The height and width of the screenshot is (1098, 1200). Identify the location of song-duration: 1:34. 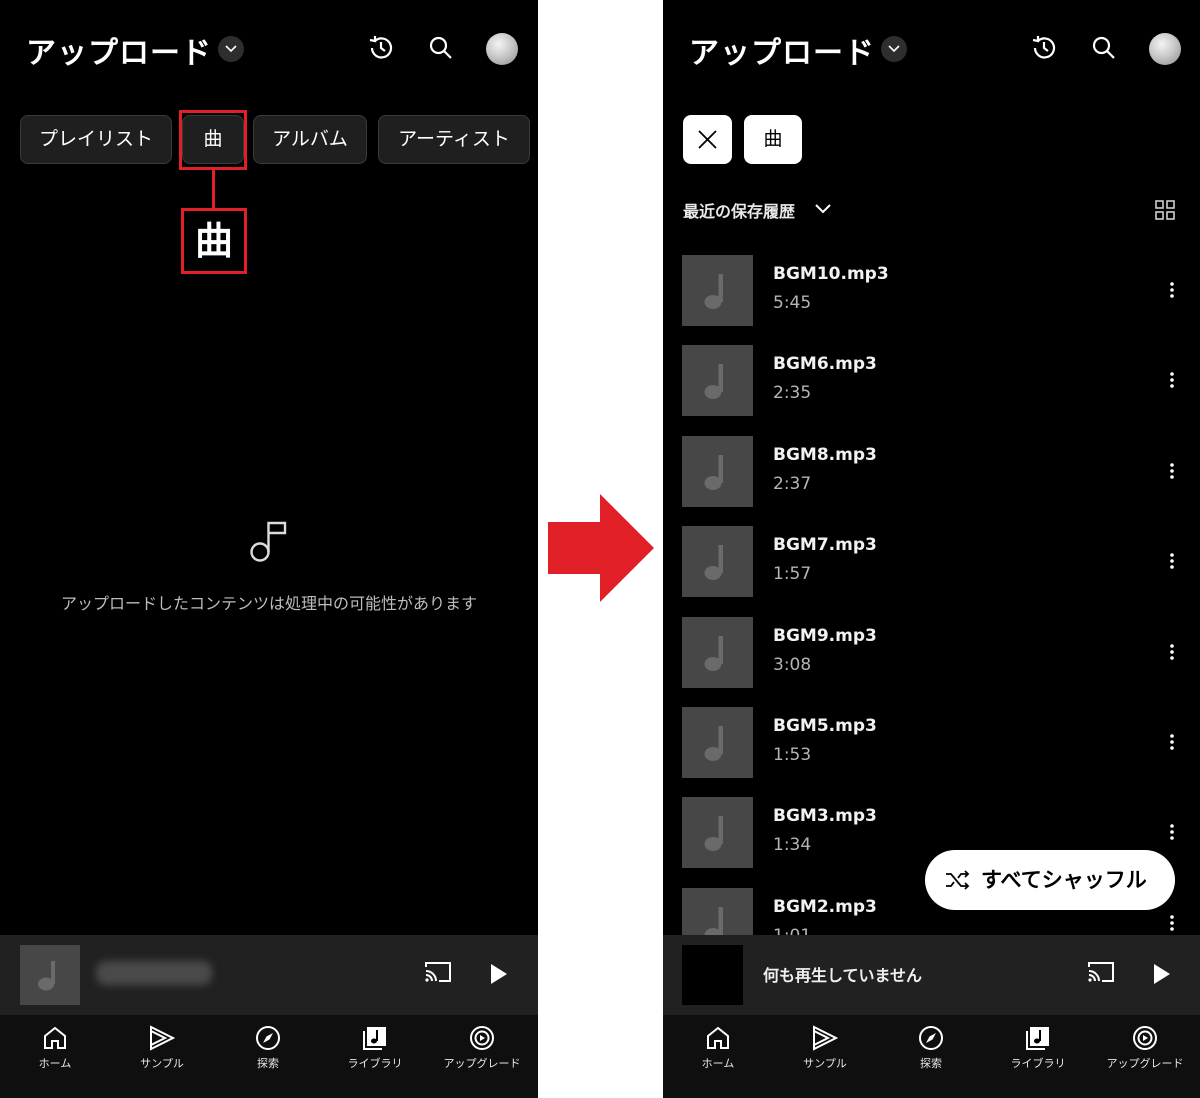
(792, 845).